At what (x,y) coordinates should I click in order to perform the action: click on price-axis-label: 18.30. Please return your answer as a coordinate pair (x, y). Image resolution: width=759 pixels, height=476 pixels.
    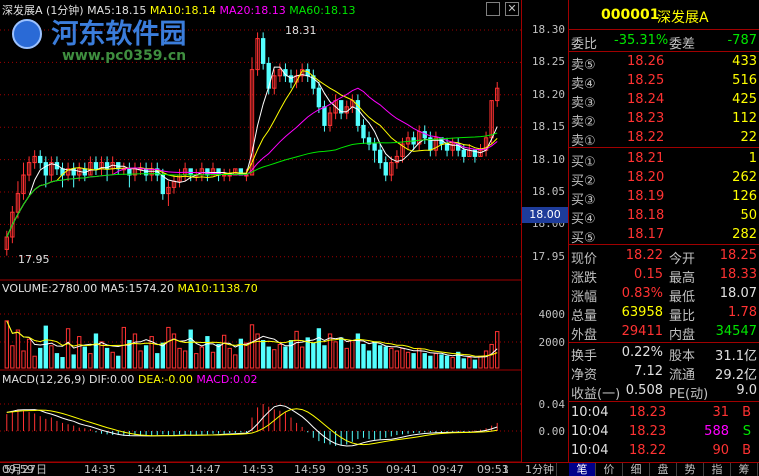
    Looking at the image, I should click on (548, 29).